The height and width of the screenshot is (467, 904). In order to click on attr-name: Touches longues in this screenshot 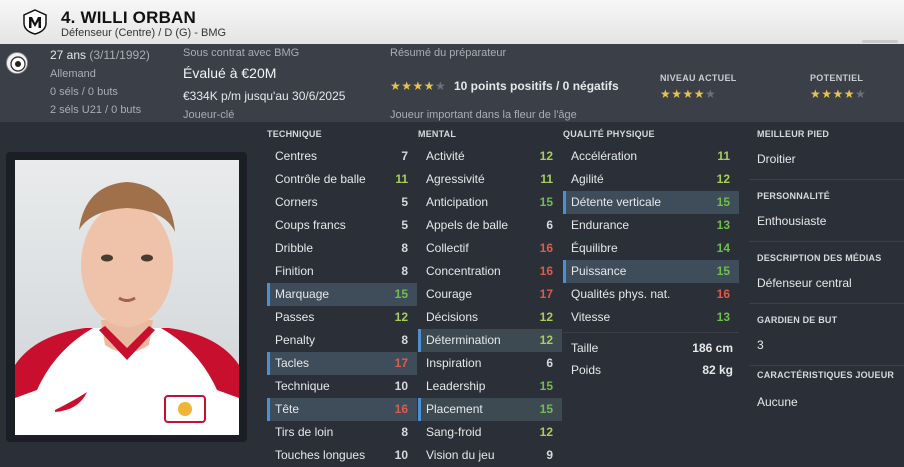, I will do `click(320, 455)`.